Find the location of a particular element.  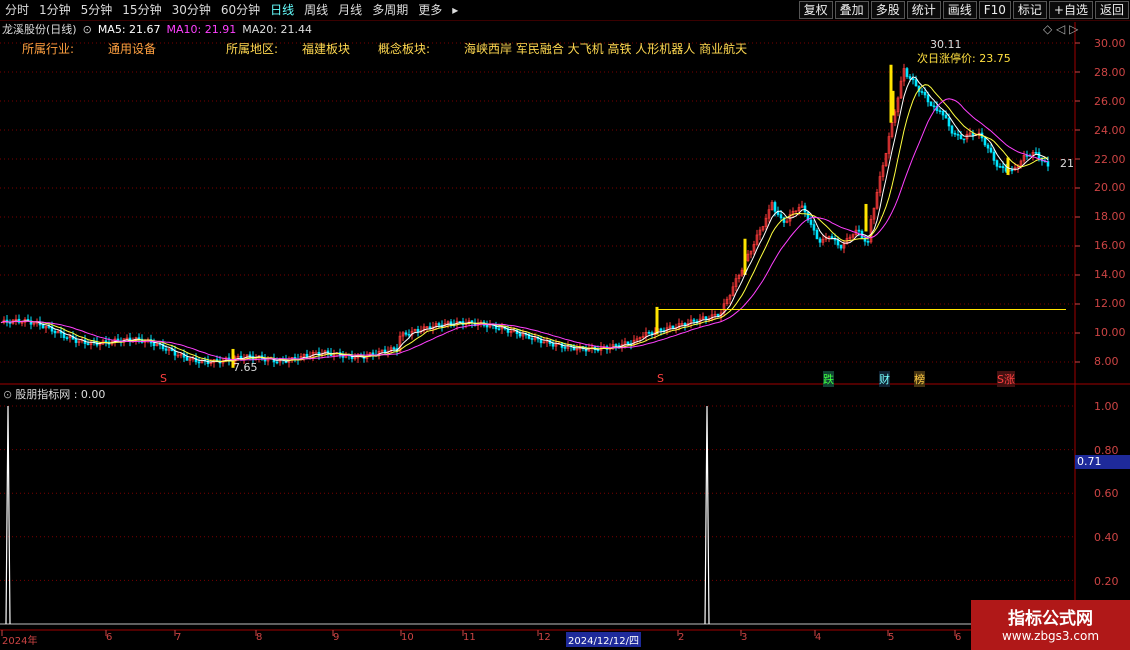

region-value: 福建板块 is located at coordinates (326, 48).